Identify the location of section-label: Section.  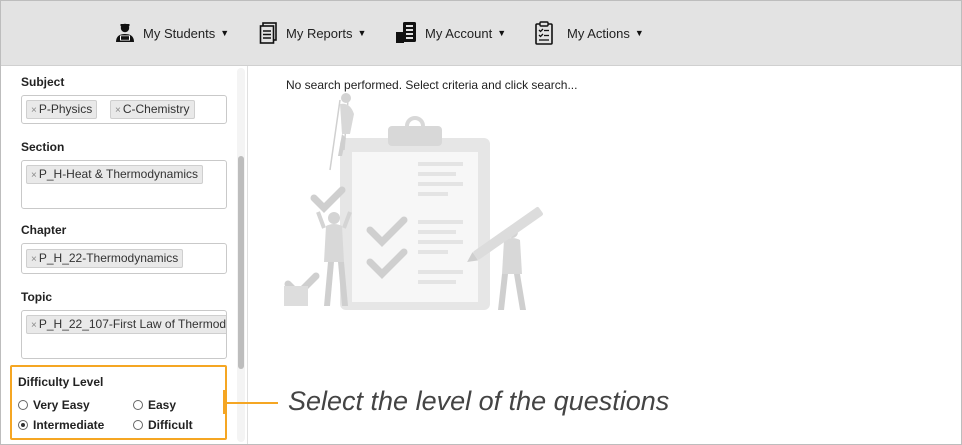
(43, 147).